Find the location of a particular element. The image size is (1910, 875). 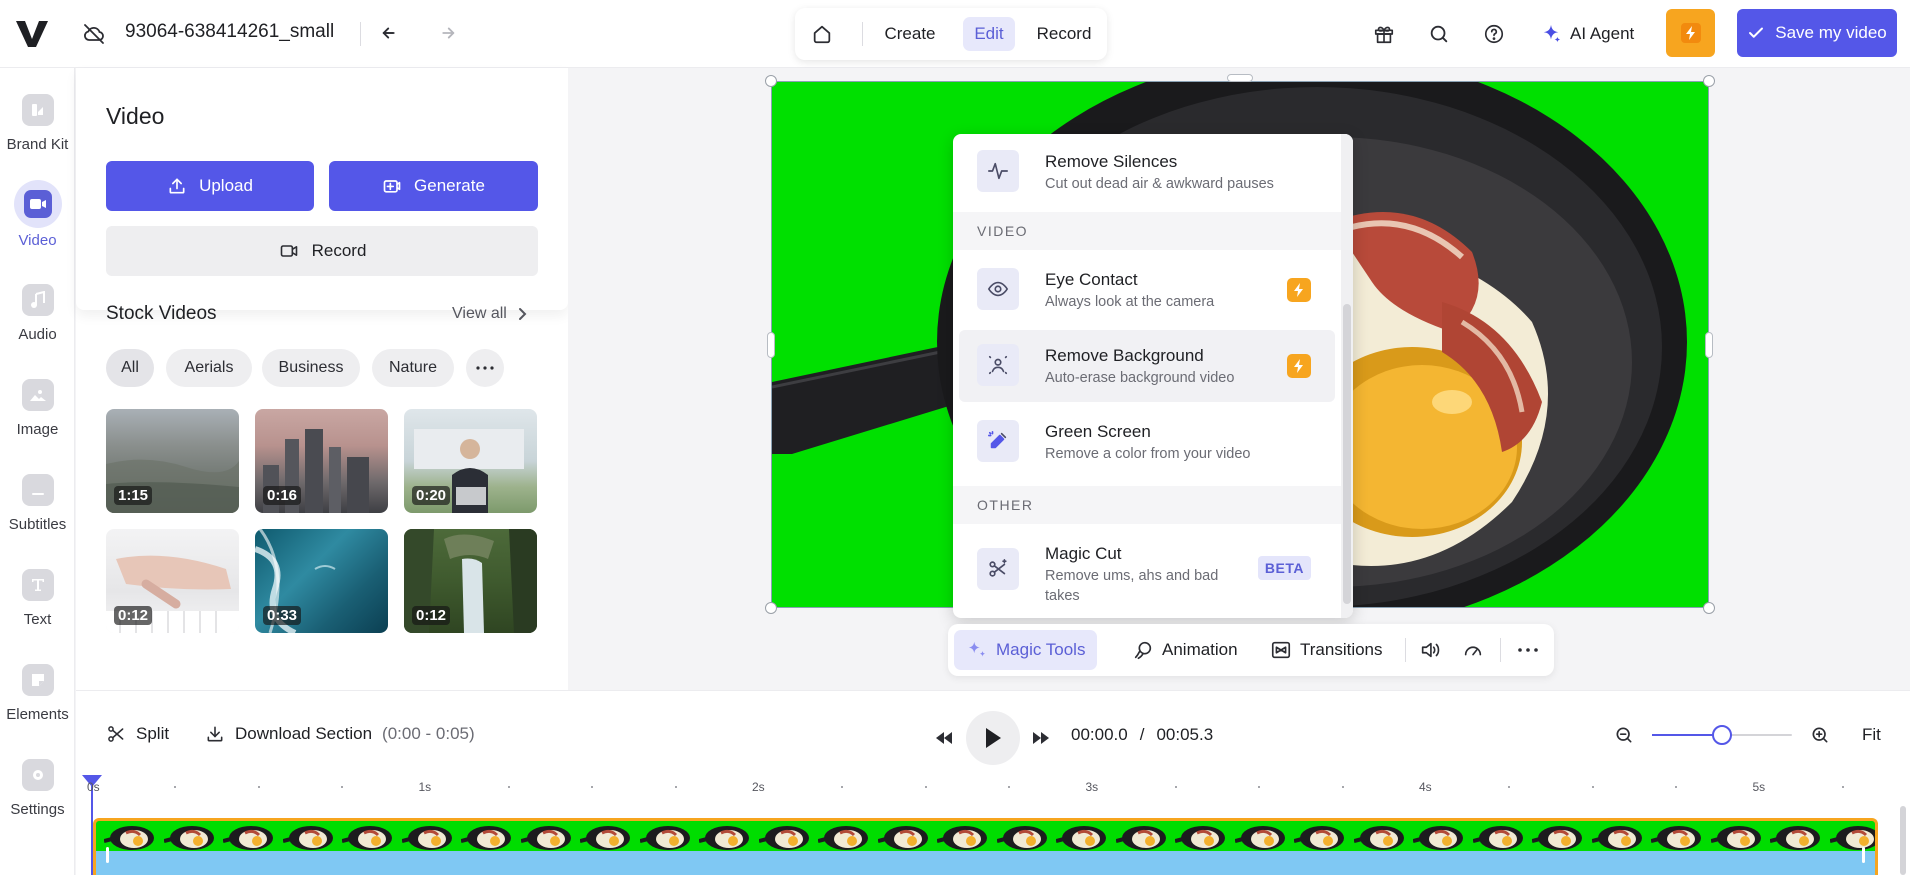

rail-label: Text is located at coordinates (37, 619).